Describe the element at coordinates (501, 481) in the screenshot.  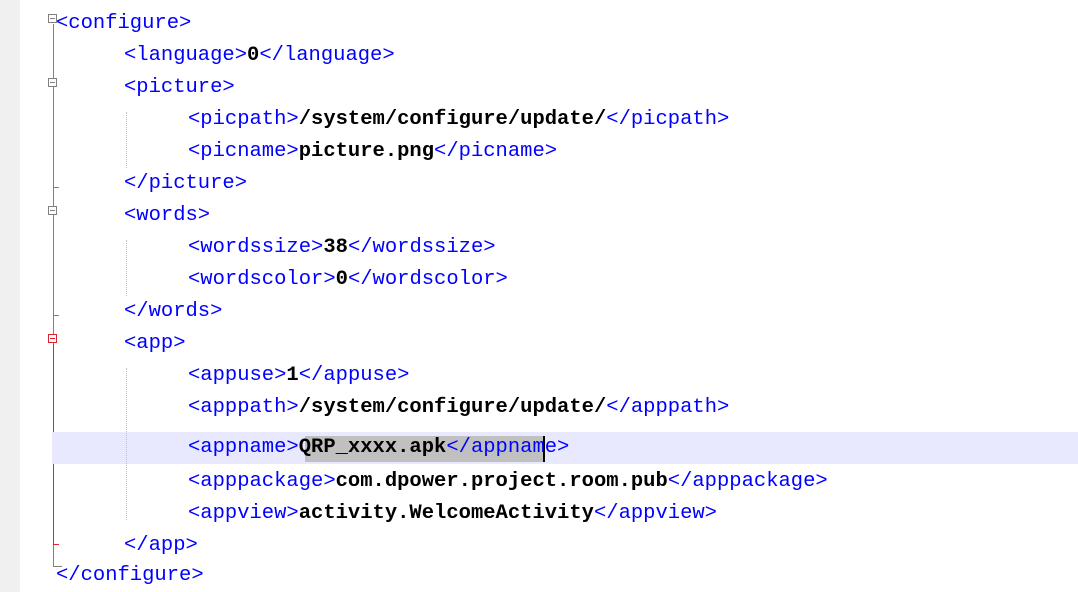
I see `tag-value: com.dpower.project.room.pub` at that location.